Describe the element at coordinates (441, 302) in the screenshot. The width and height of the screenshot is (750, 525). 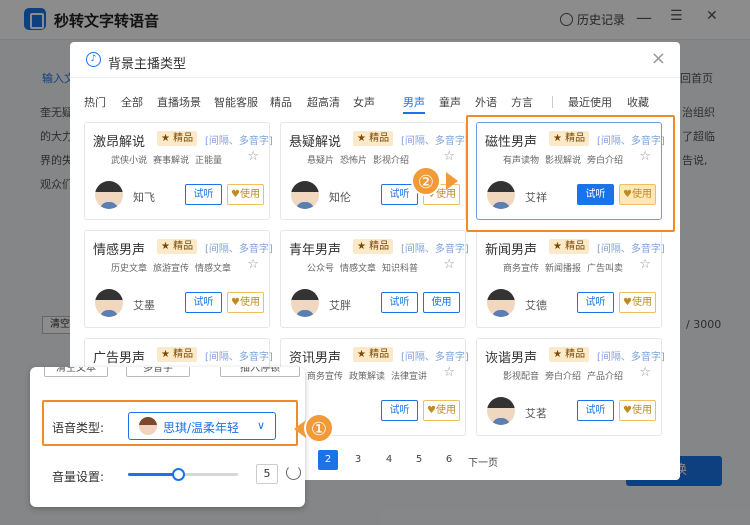
I see `use-button: 使用` at that location.